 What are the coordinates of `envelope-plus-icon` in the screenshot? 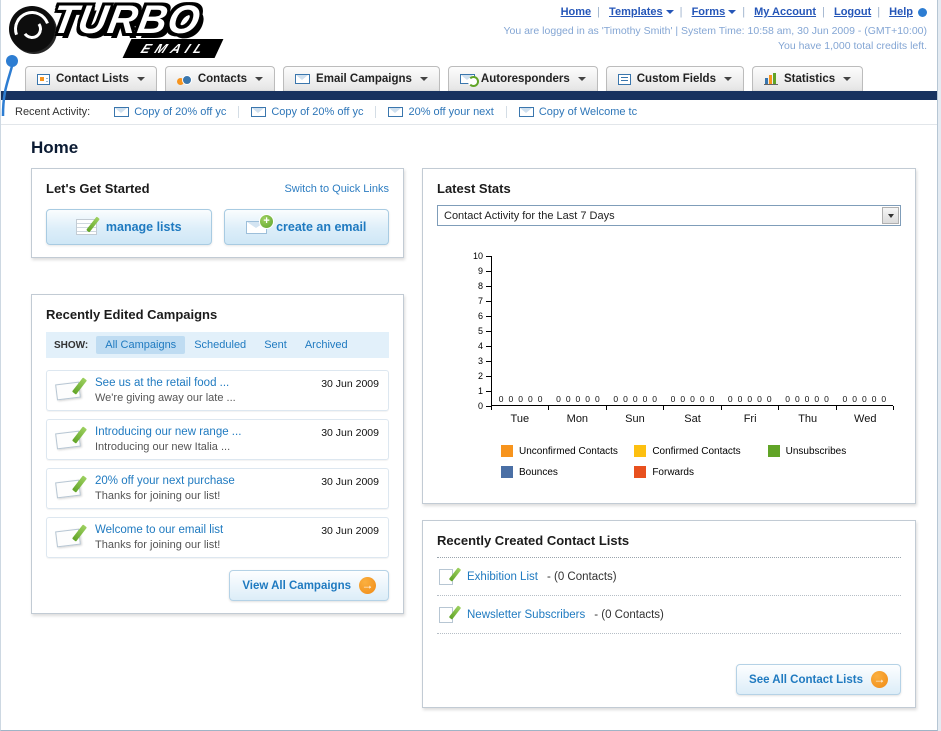 It's located at (260, 223).